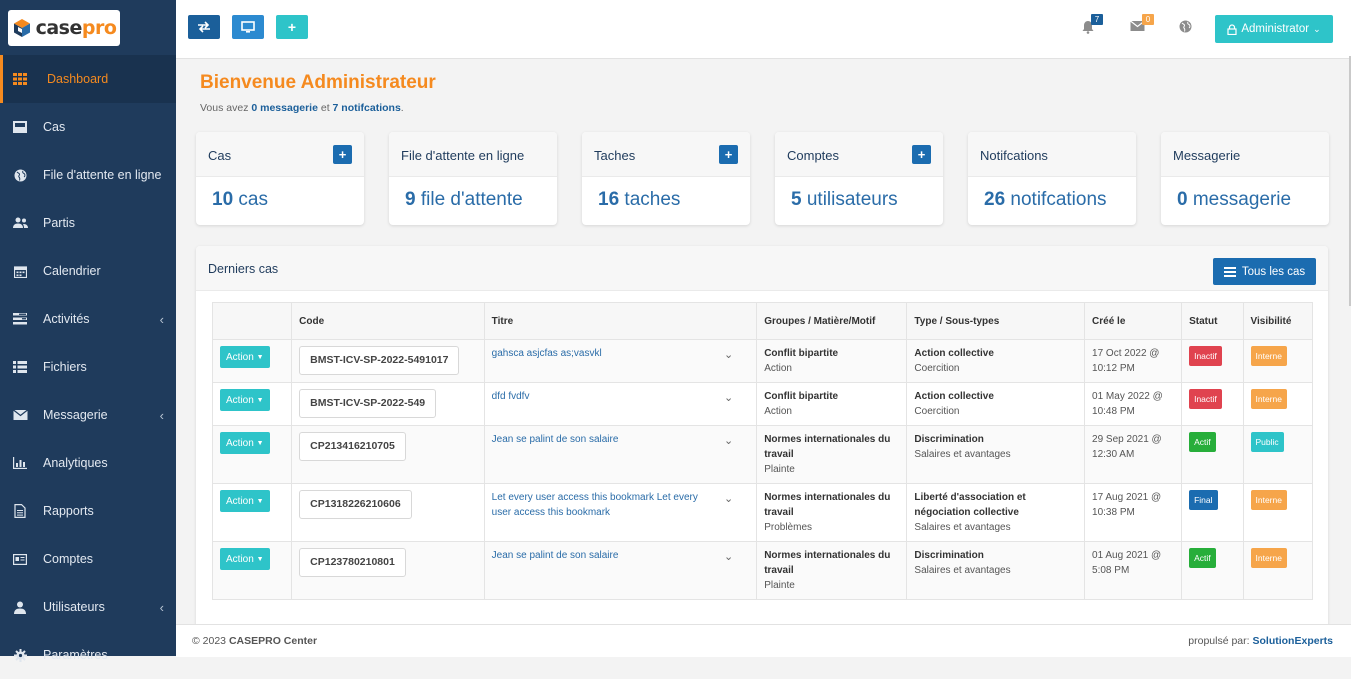  I want to click on welcome-notifications-link: 7 notifcations, so click(367, 108).